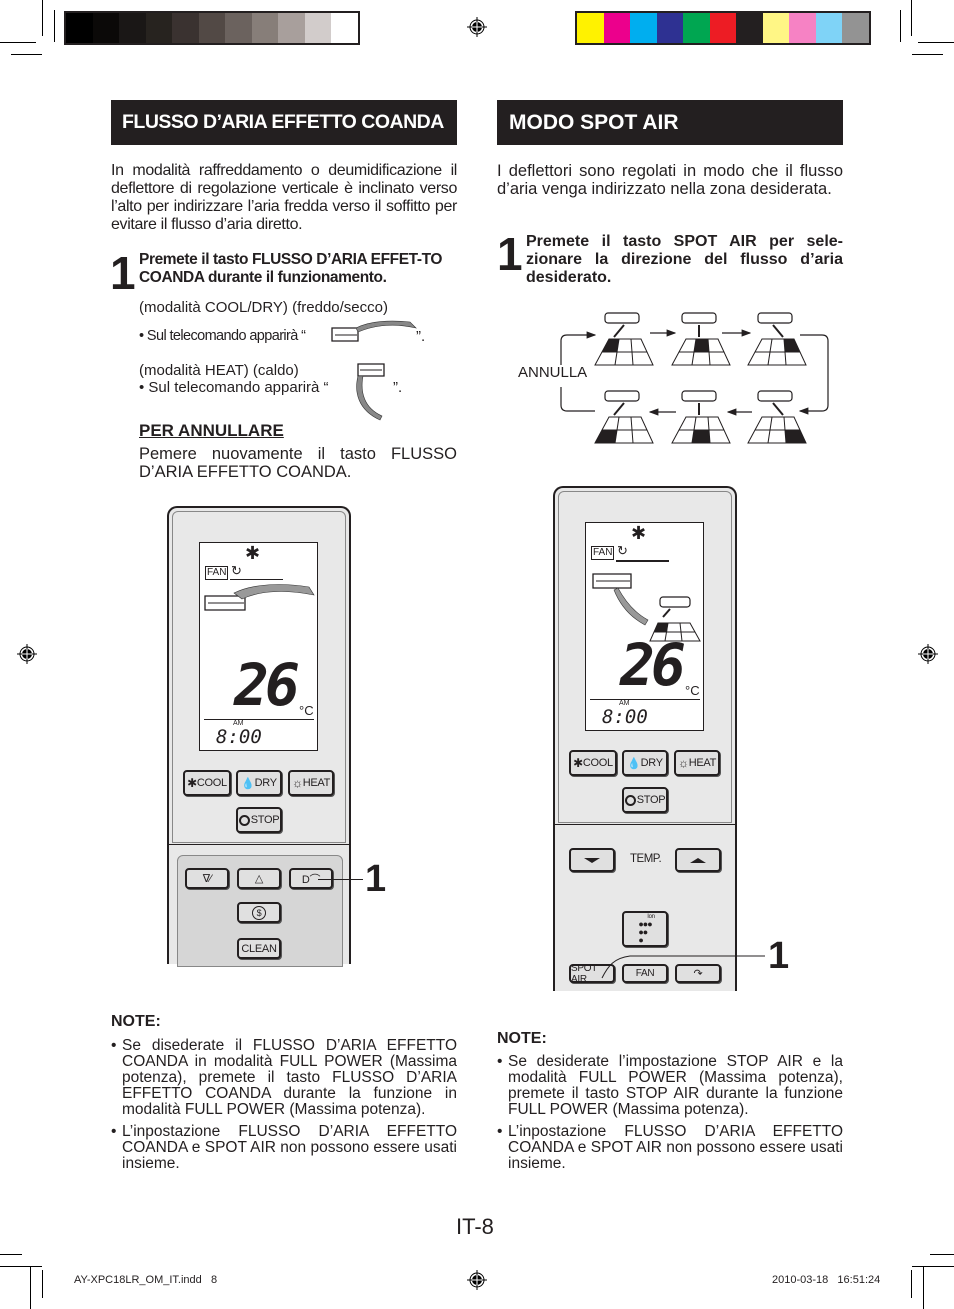 This screenshot has width=954, height=1309. What do you see at coordinates (259, 597) in the screenshot?
I see `louver-coanda-icon` at bounding box center [259, 597].